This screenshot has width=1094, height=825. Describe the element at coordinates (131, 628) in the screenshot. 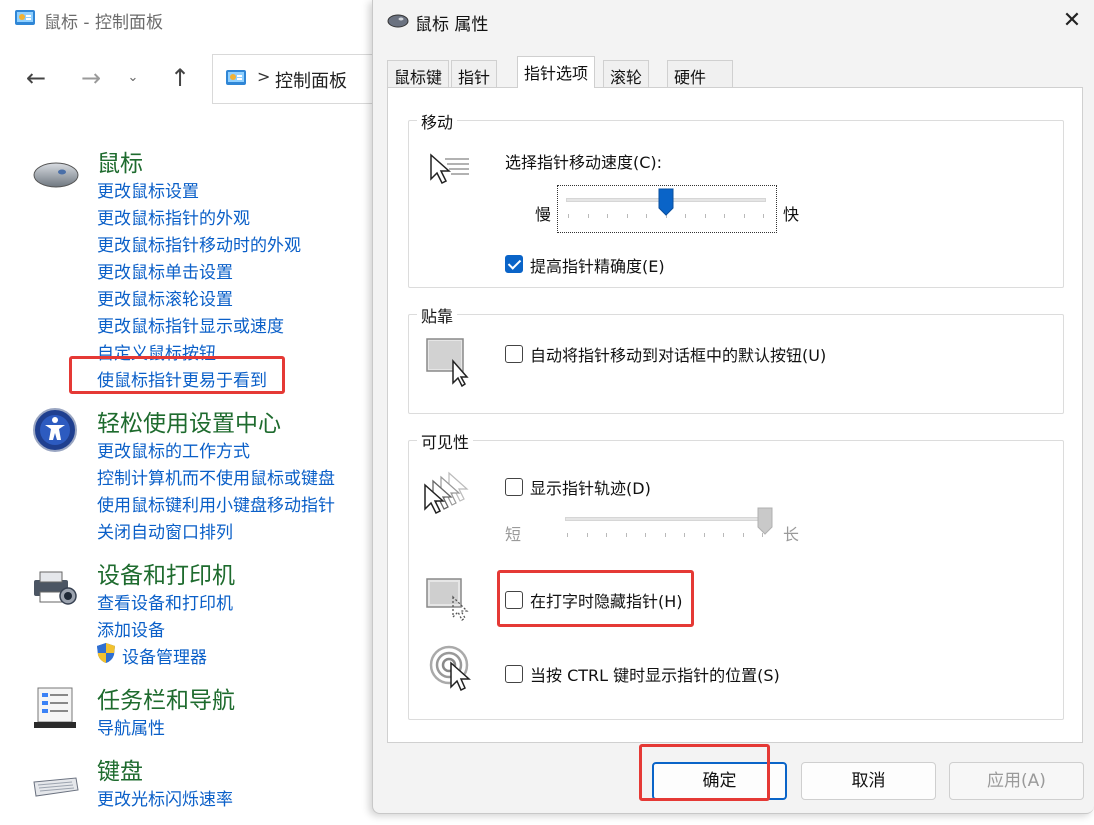

I see `link-add-device: 添加设备` at that location.